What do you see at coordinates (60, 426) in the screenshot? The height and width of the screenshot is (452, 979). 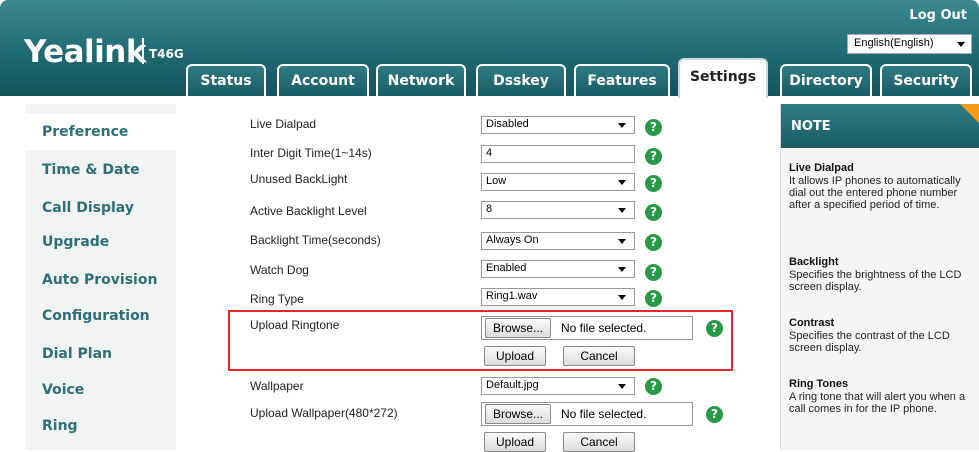 I see `sidebar-item-ring: Ring` at bounding box center [60, 426].